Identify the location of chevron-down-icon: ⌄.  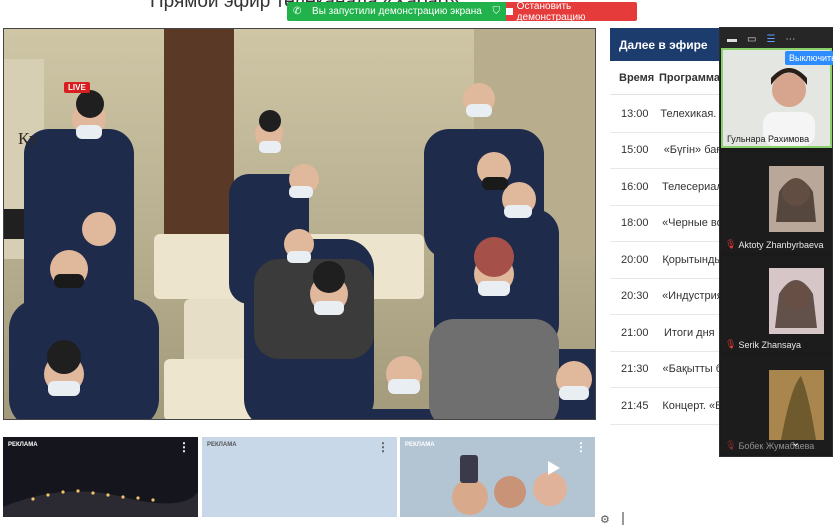
(795, 442).